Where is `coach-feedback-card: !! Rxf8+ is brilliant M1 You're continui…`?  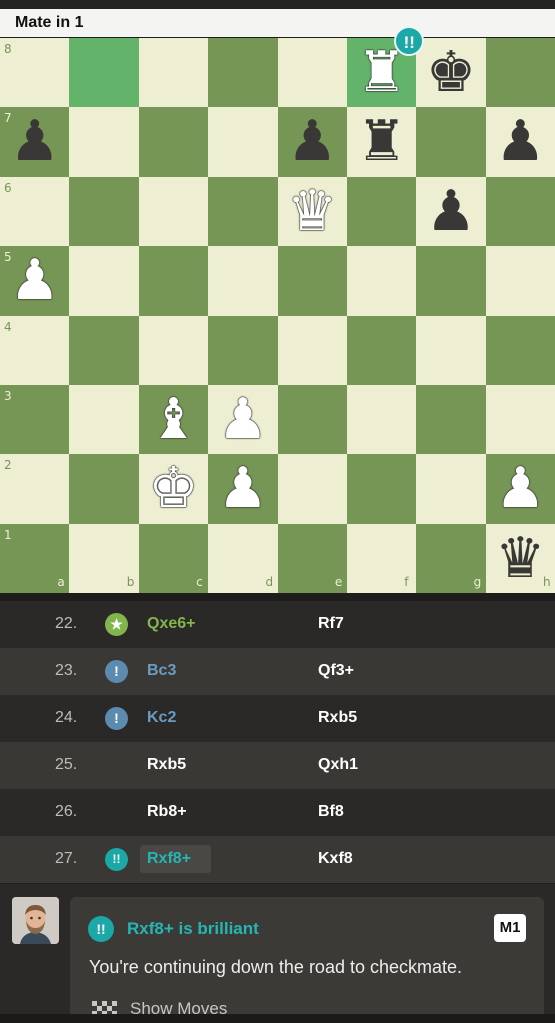 coach-feedback-card: !! Rxf8+ is brilliant M1 You're continui… is located at coordinates (307, 960).